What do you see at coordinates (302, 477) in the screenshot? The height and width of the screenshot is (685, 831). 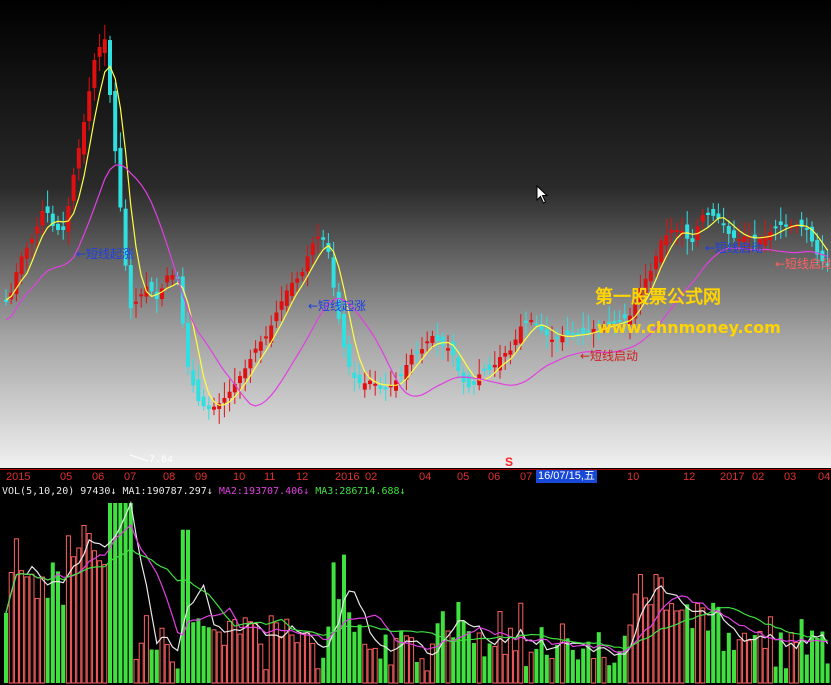 I see `date-tick: 12` at bounding box center [302, 477].